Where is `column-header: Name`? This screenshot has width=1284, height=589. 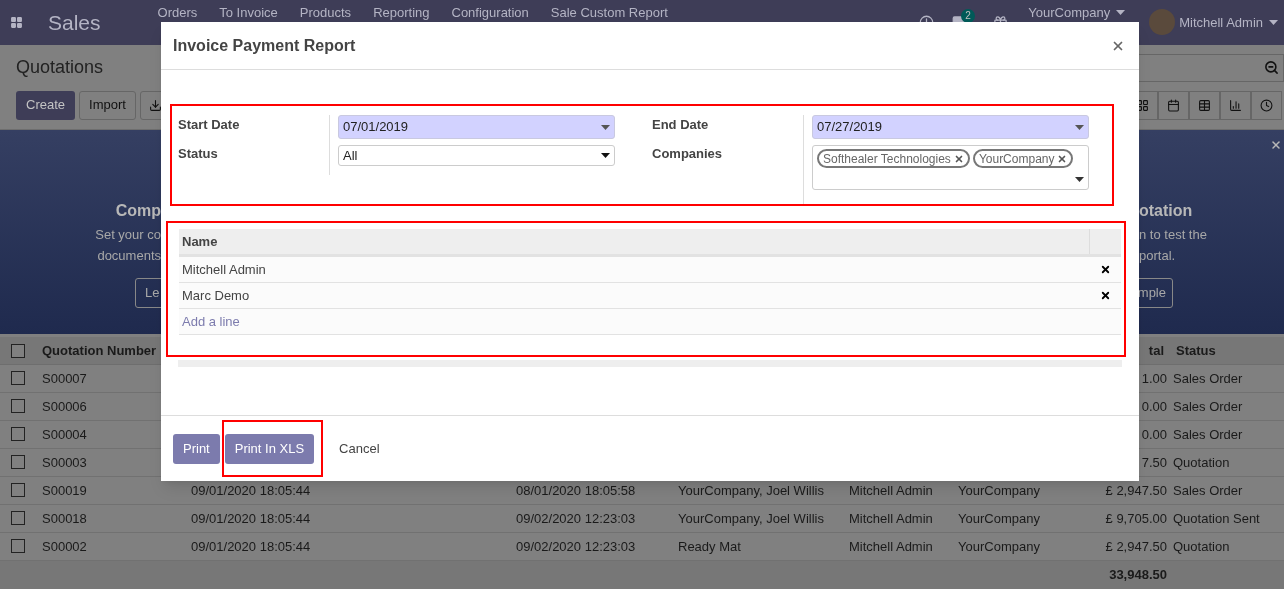
column-header: Name is located at coordinates (200, 241).